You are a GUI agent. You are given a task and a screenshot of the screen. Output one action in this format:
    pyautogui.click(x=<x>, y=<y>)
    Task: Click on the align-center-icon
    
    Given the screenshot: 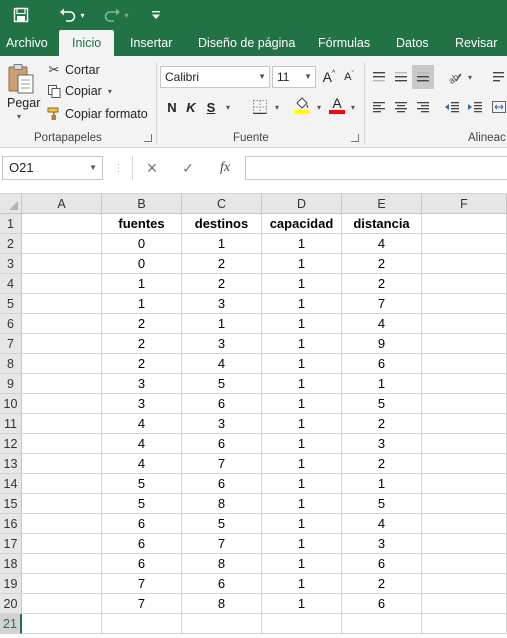 What is the action you would take?
    pyautogui.click(x=401, y=107)
    